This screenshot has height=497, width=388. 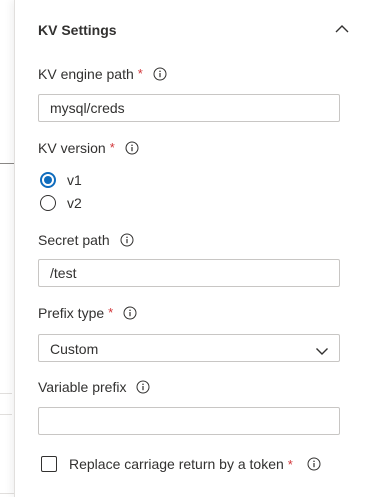 I want to click on prefix-type-selected-value: Custom, so click(x=74, y=349).